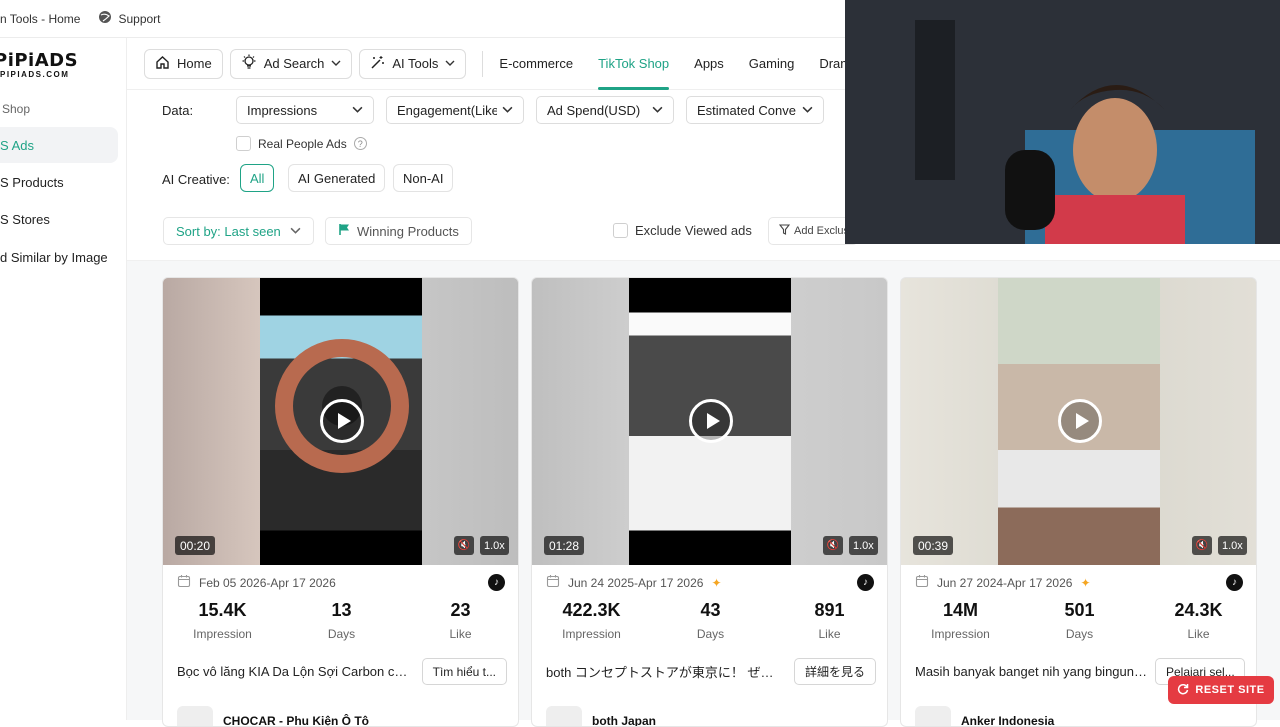  I want to click on like-value: 23, so click(460, 610).